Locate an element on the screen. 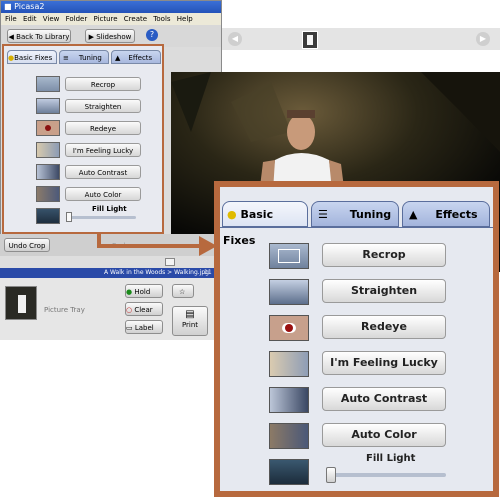 Image resolution: width=500 pixels, height=497 pixels. zoom-auto-color-button: Auto Color is located at coordinates (384, 435).